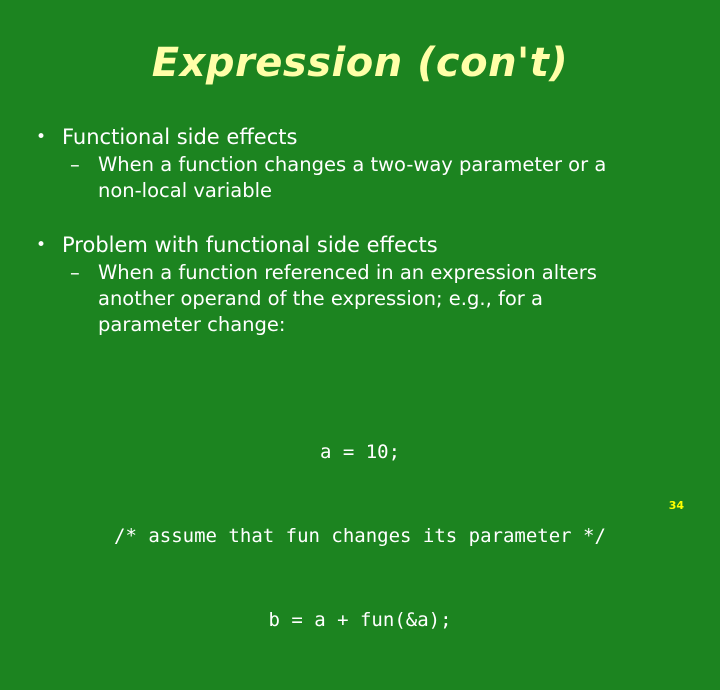 This screenshot has width=720, height=690. I want to click on code-line: b = a + fun(&a);, so click(360, 620).